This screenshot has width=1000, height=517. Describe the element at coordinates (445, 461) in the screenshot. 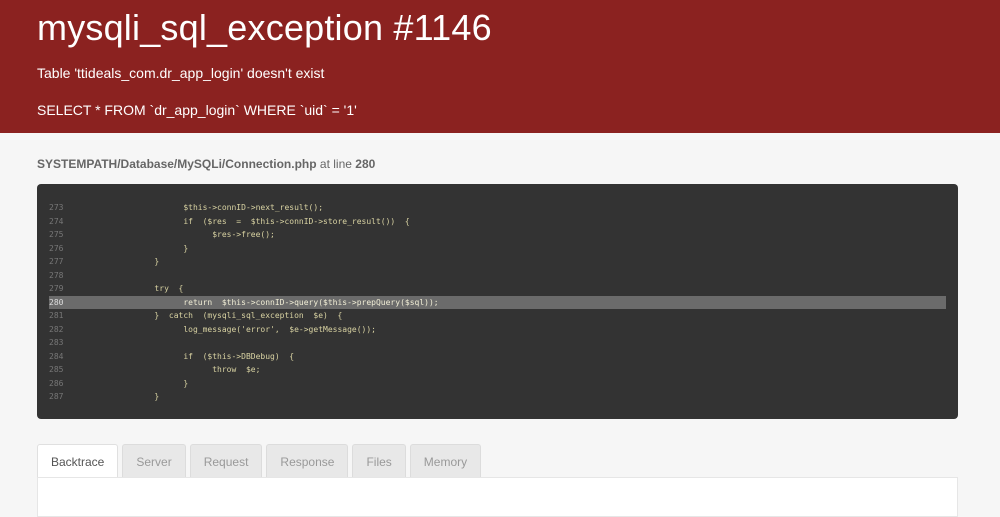

I see `tab-memory: Memory` at that location.